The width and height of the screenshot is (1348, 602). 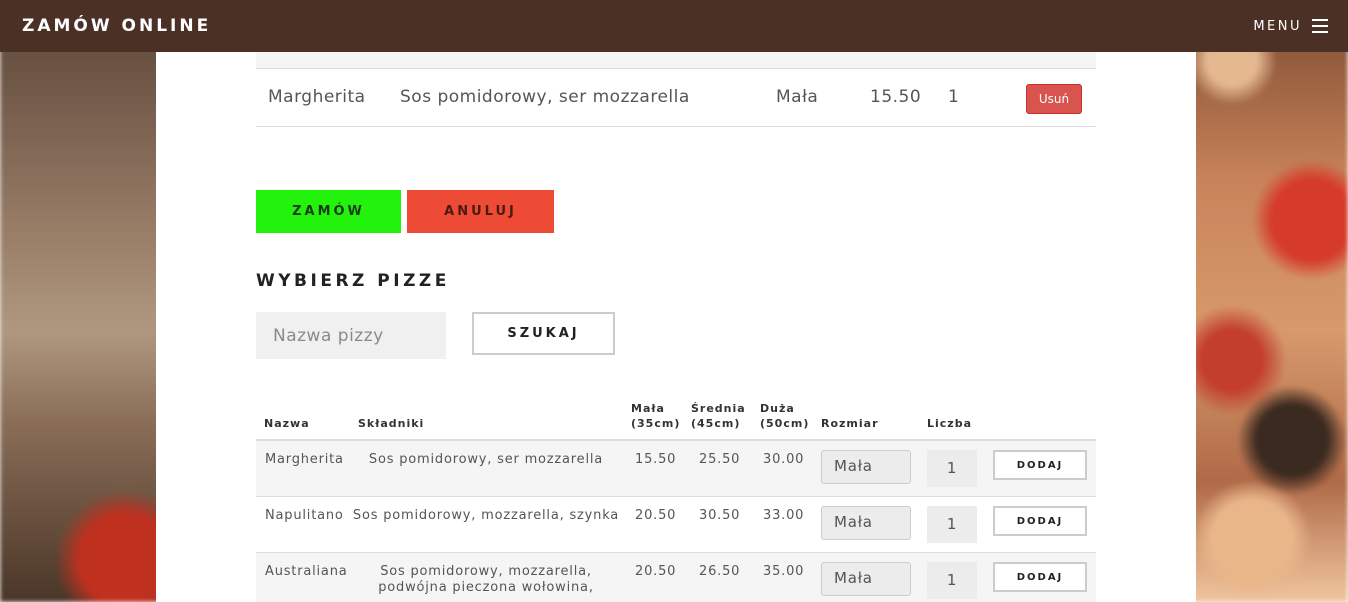 I want to click on cart-item-size: Mała, so click(x=797, y=97).